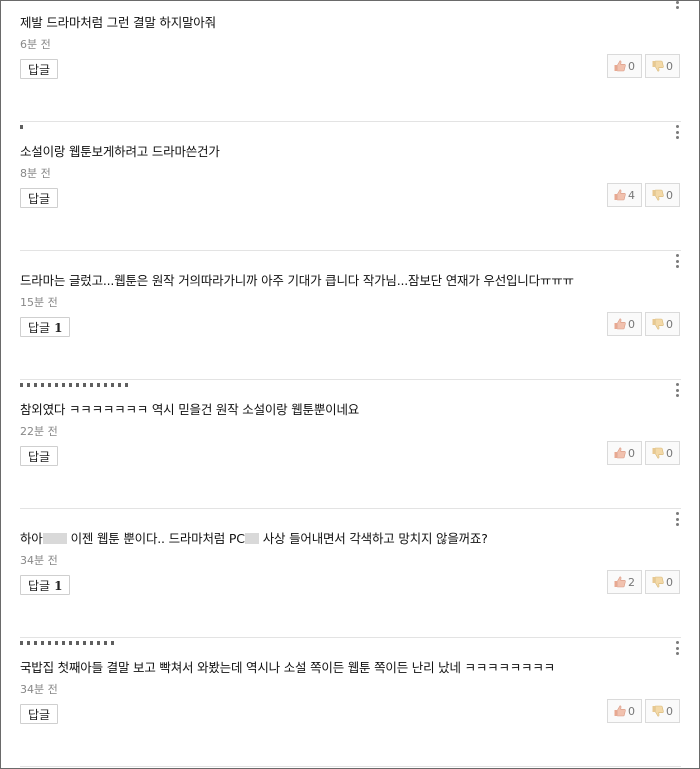 The width and height of the screenshot is (700, 769). I want to click on comment-text-part: 사상 들어내면서 각색하고 망치지 않을꺼죠?, so click(375, 538).